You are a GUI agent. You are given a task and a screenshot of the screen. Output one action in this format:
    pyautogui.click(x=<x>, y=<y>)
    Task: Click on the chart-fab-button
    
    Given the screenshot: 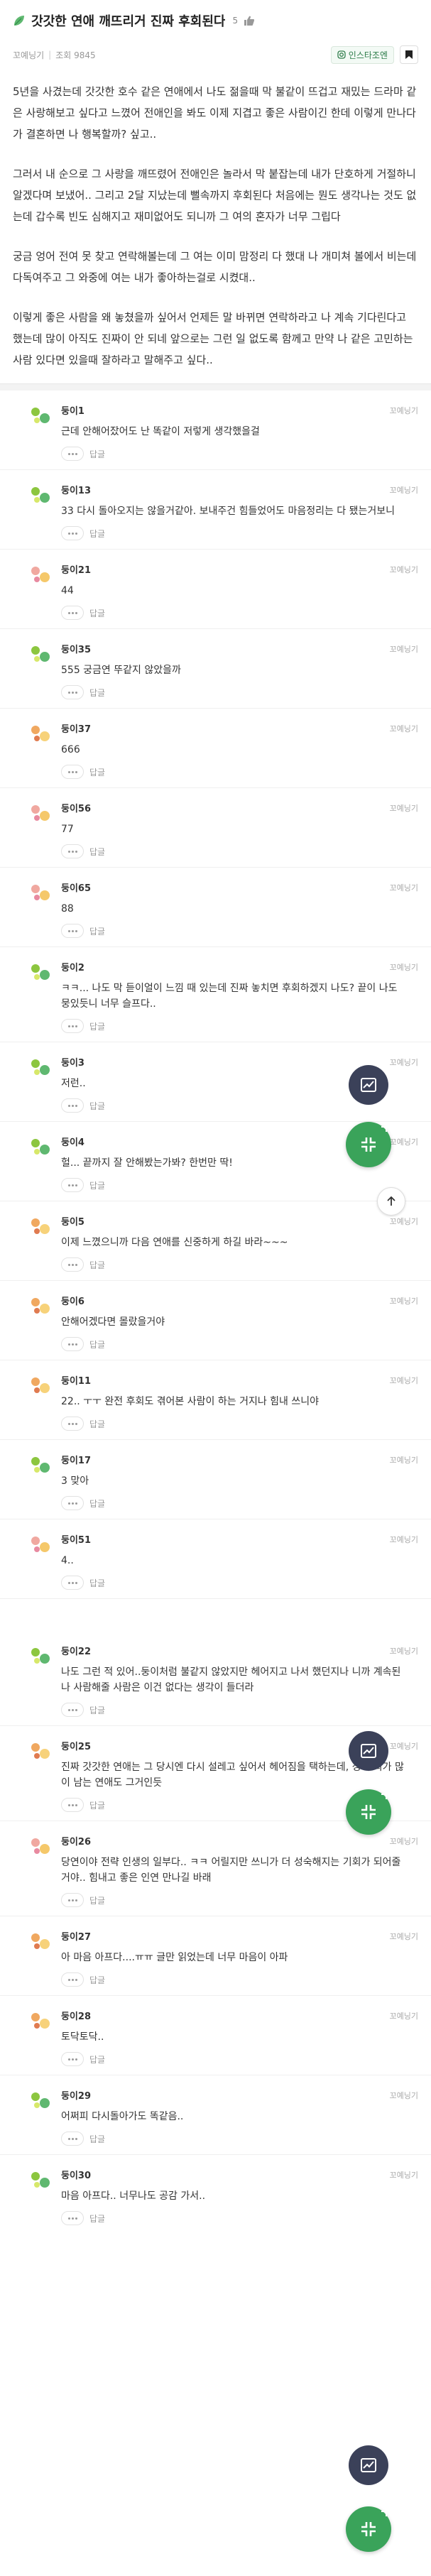 What is the action you would take?
    pyautogui.click(x=368, y=1085)
    